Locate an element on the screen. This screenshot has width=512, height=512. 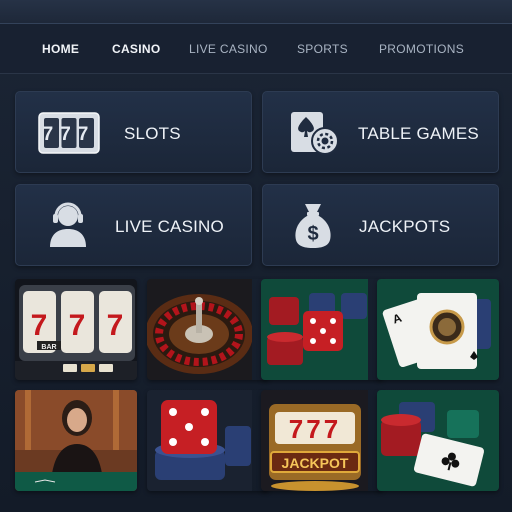
nav-sports: SPORTS is located at coordinates (322, 49).